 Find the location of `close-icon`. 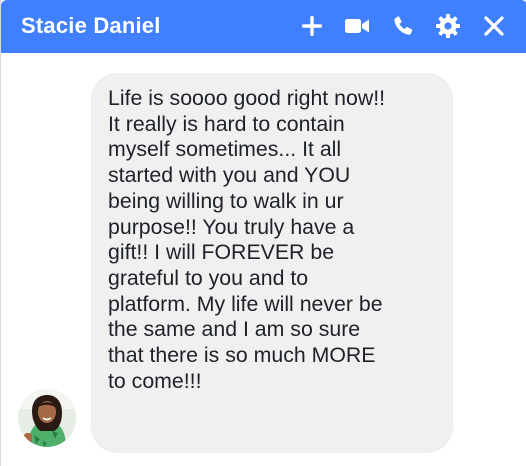

close-icon is located at coordinates (494, 26).